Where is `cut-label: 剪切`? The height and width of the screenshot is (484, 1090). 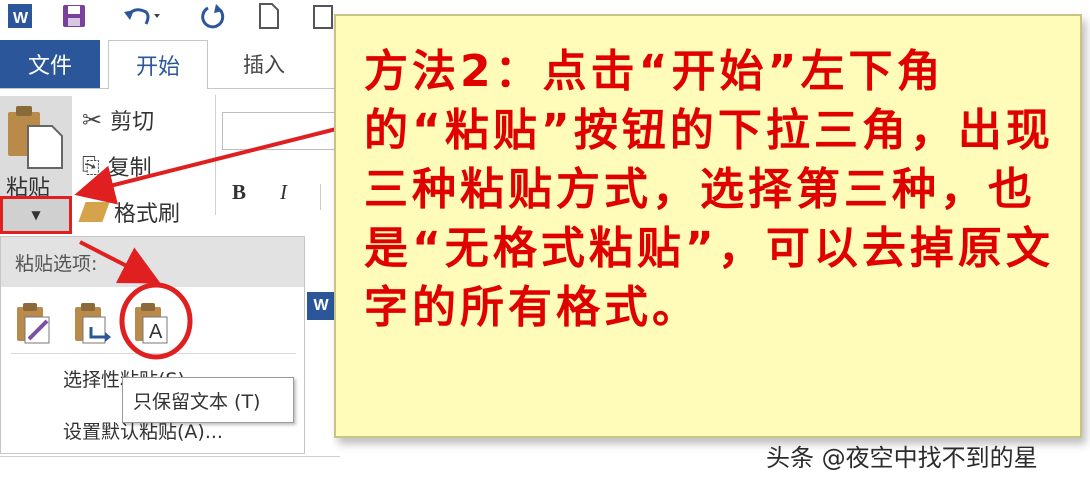 cut-label: 剪切 is located at coordinates (132, 122).